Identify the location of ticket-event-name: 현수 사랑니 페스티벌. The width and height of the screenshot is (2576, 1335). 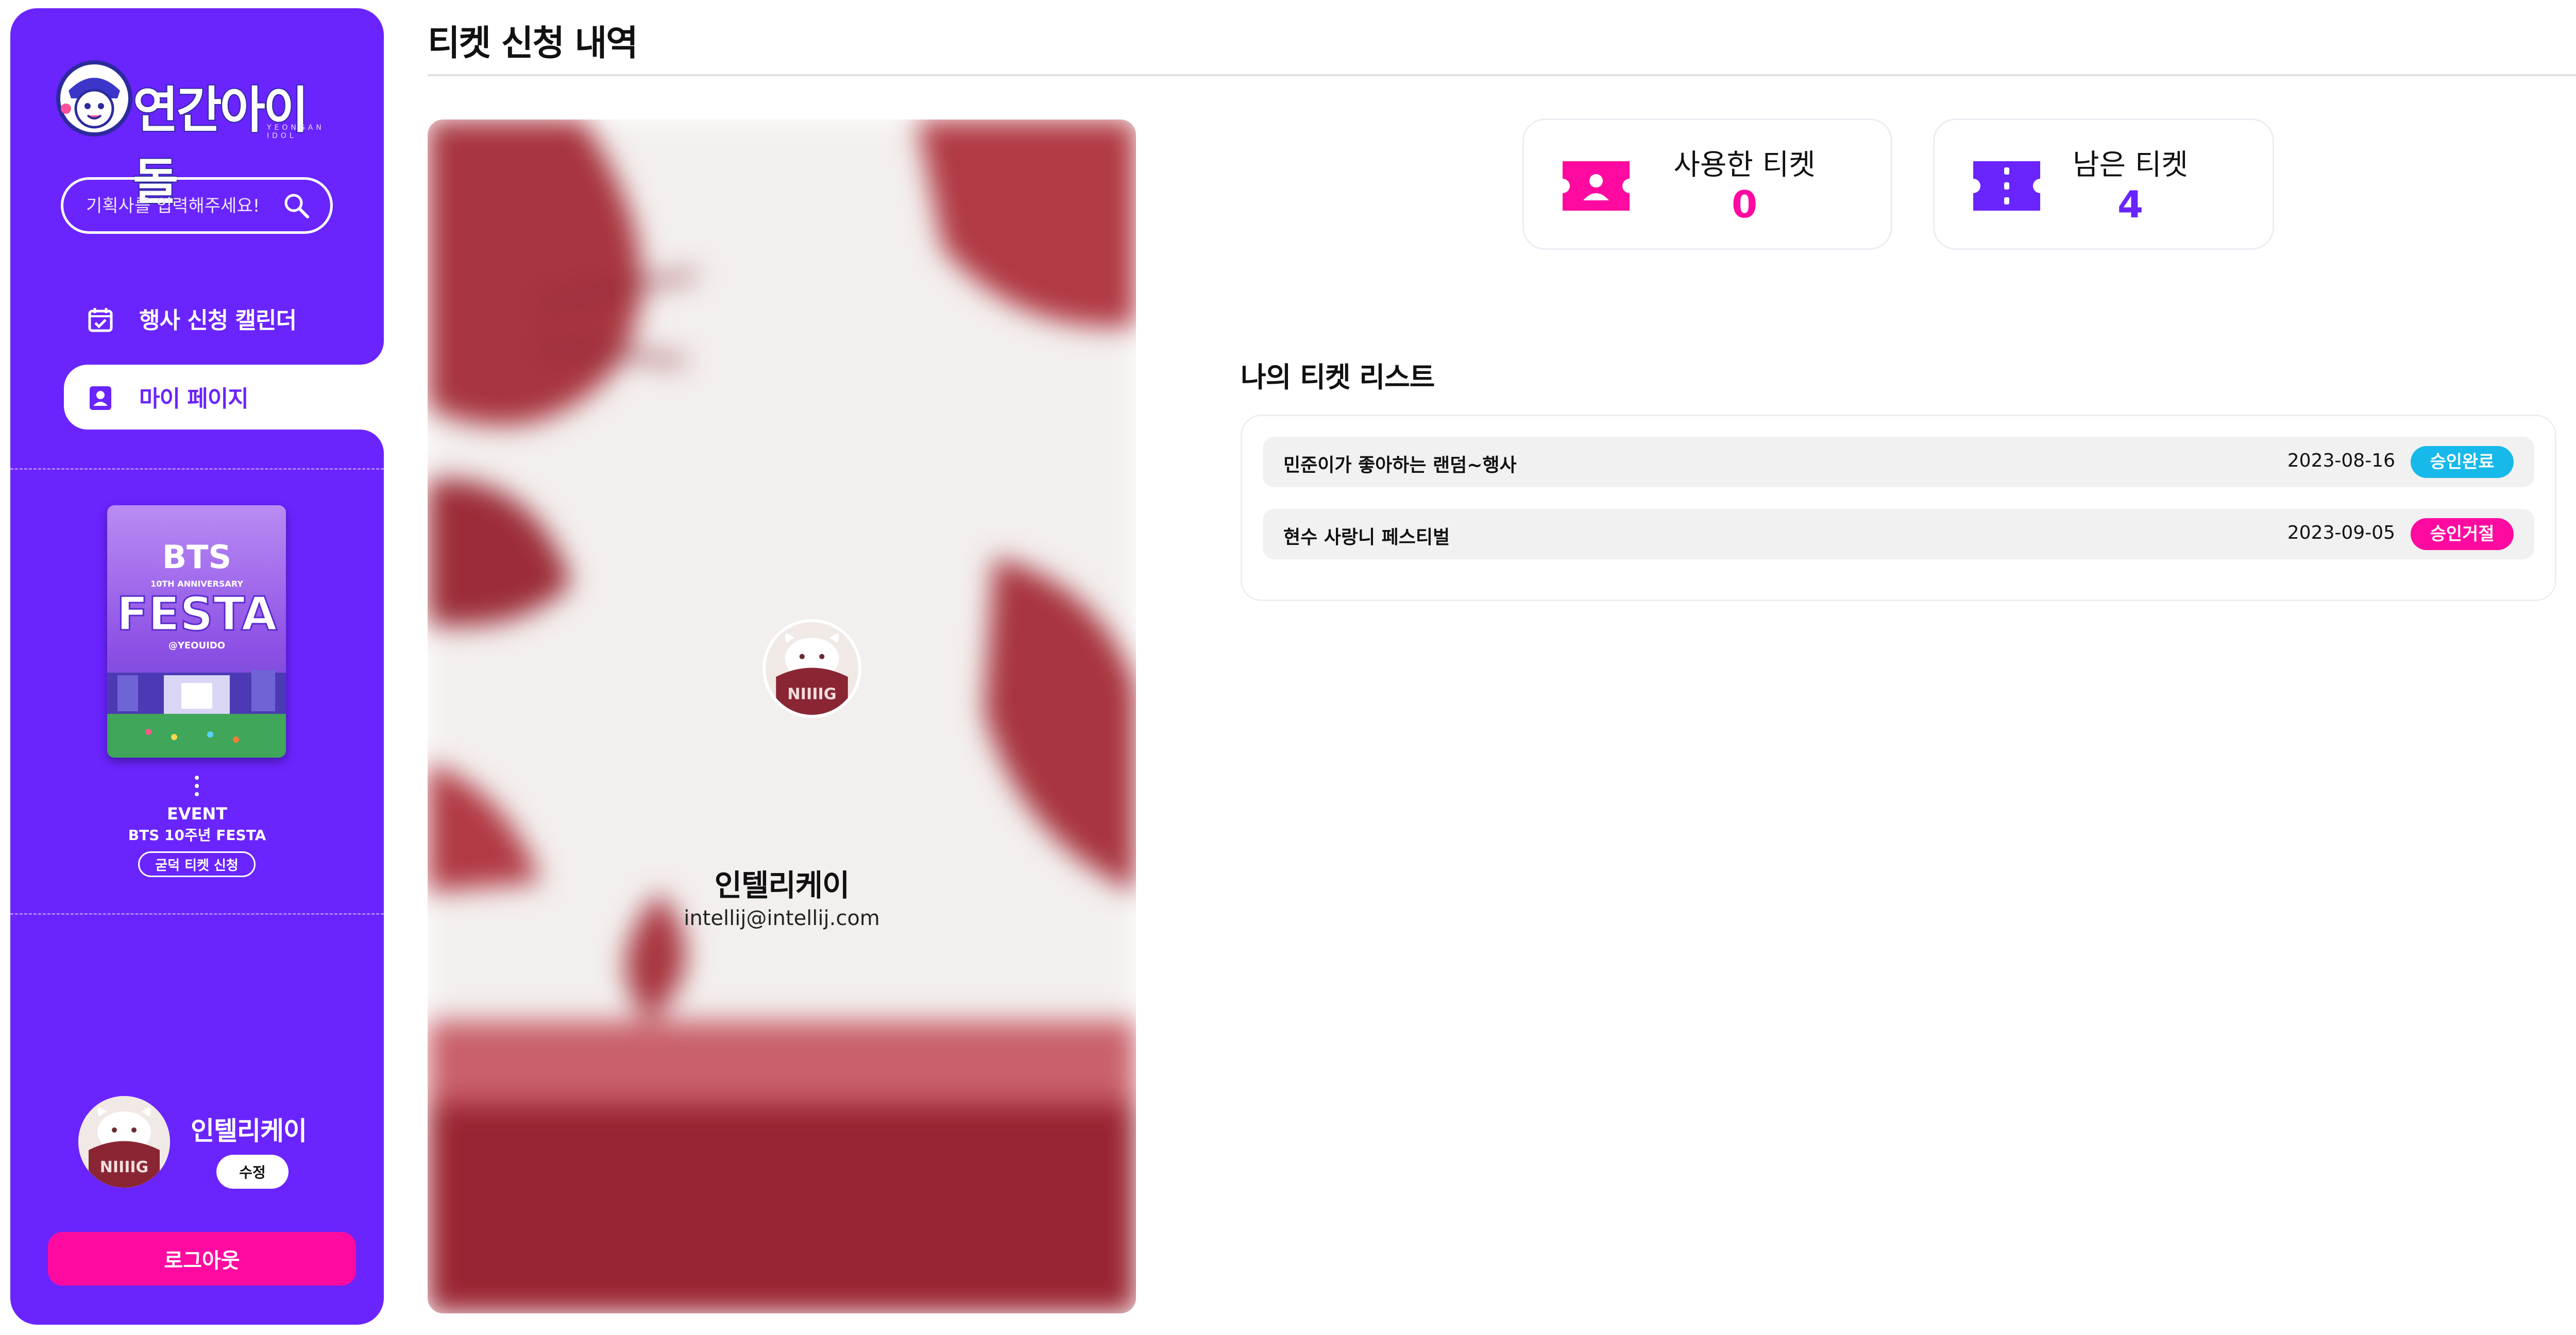
(1366, 537).